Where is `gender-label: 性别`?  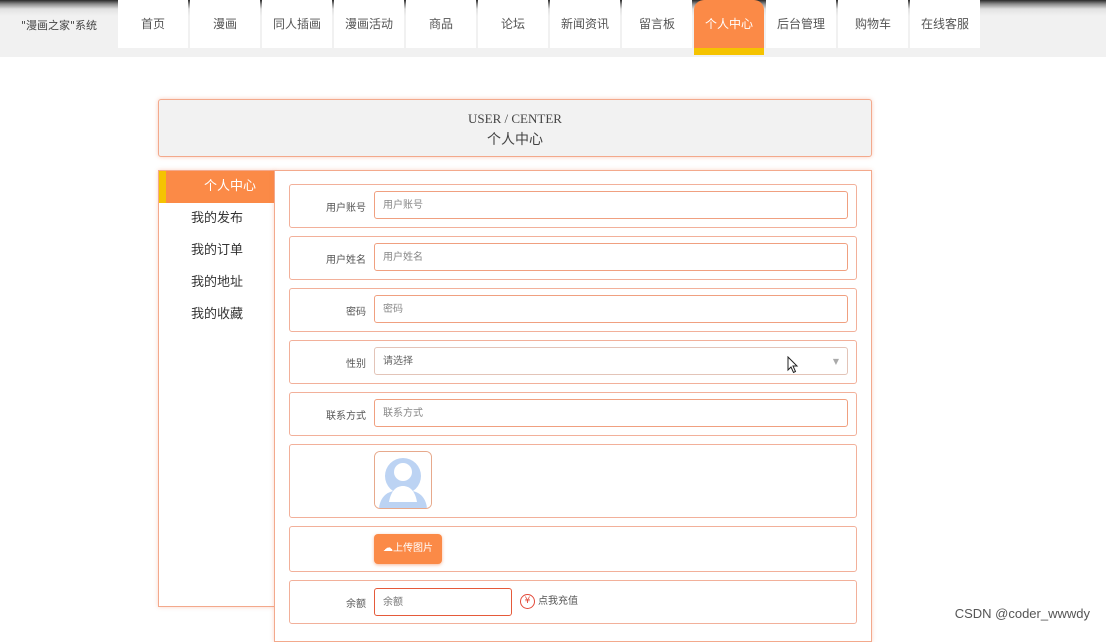 gender-label: 性别 is located at coordinates (356, 364).